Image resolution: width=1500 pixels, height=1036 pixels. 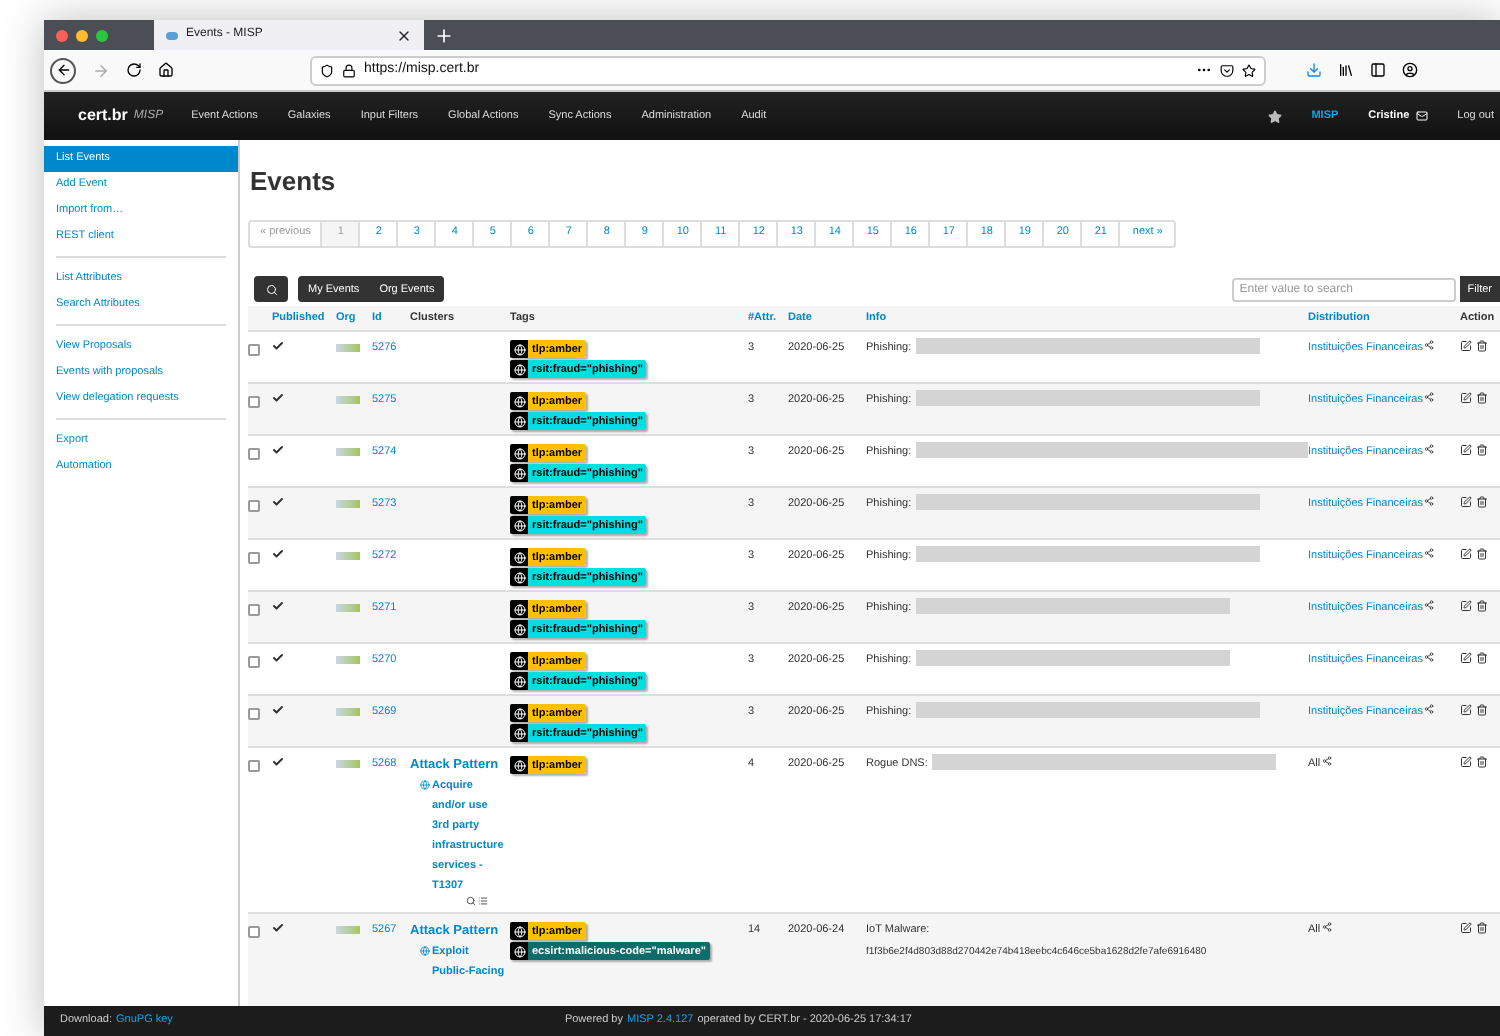 What do you see at coordinates (1314, 70) in the screenshot?
I see `download-icon` at bounding box center [1314, 70].